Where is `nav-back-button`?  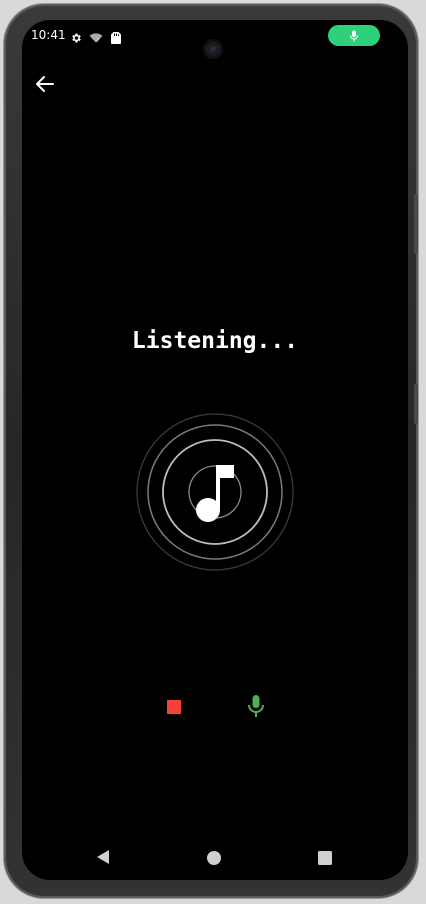
nav-back-button is located at coordinates (103, 859).